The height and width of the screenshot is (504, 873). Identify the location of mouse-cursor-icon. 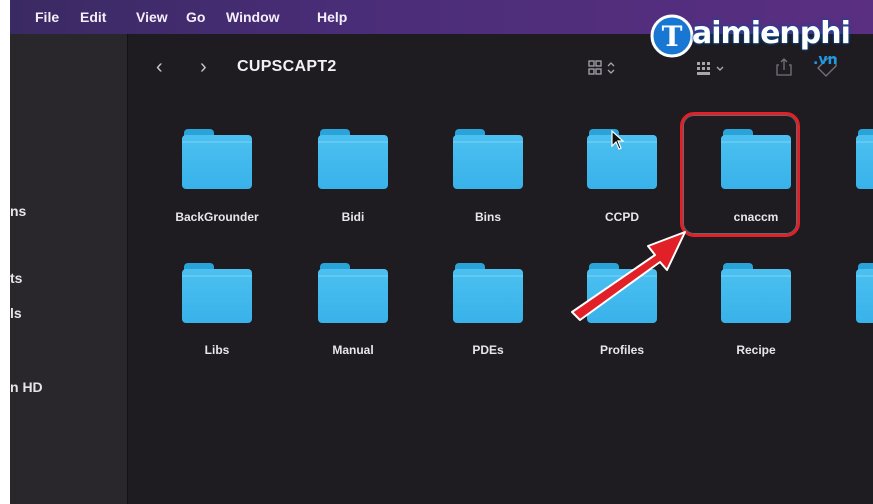
(618, 140).